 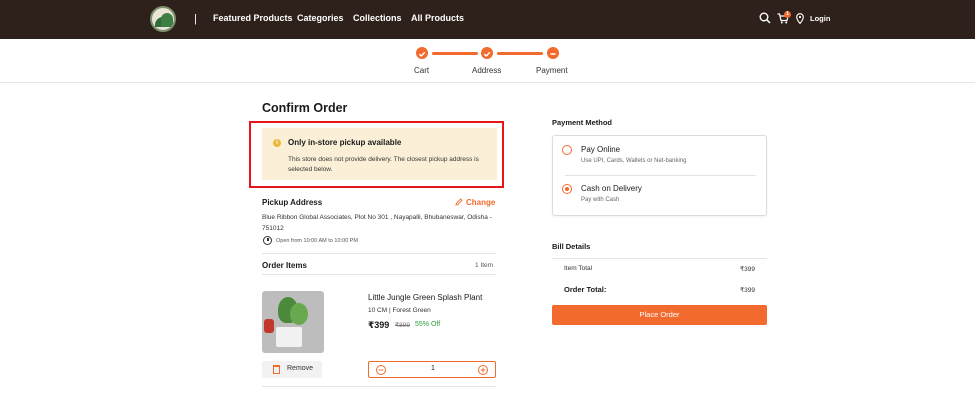 What do you see at coordinates (567, 150) in the screenshot?
I see `pay-online-radio` at bounding box center [567, 150].